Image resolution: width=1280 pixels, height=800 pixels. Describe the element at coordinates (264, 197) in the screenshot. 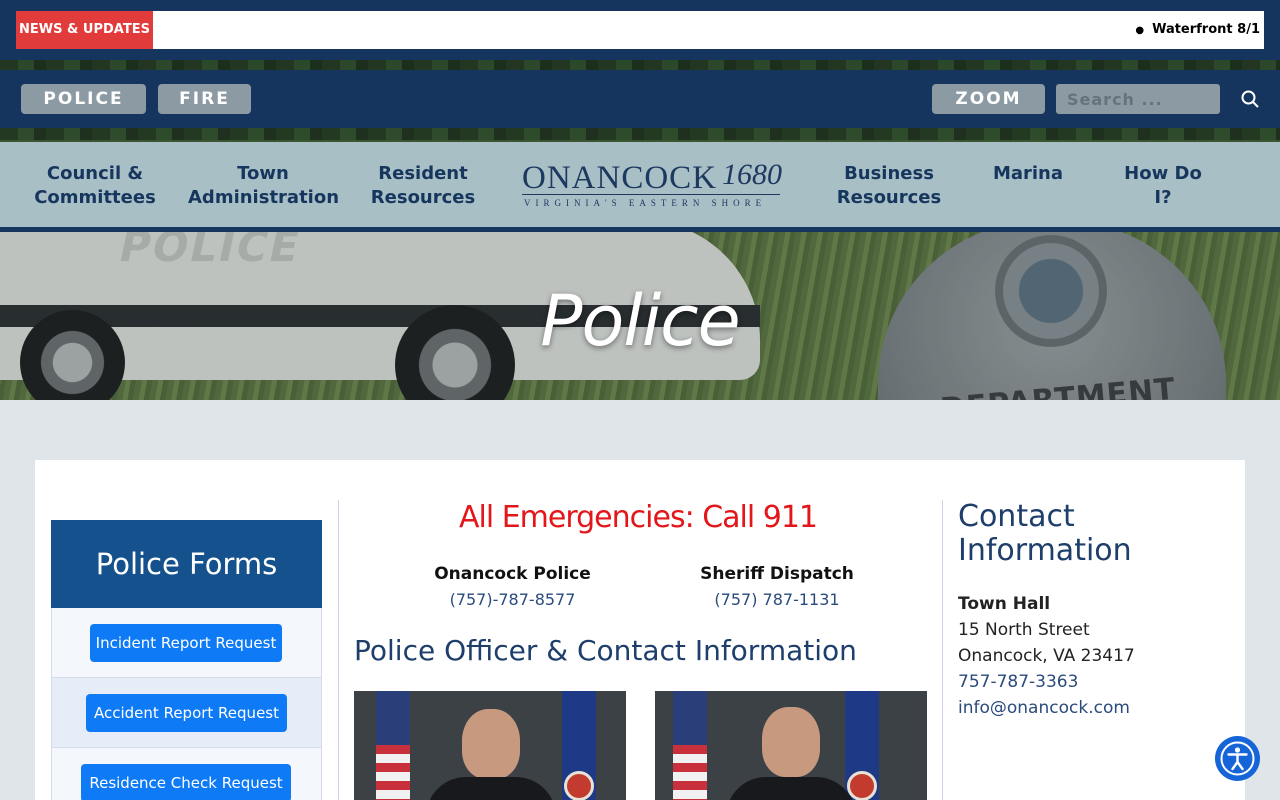

I see `nav-label-line2: Administration` at that location.